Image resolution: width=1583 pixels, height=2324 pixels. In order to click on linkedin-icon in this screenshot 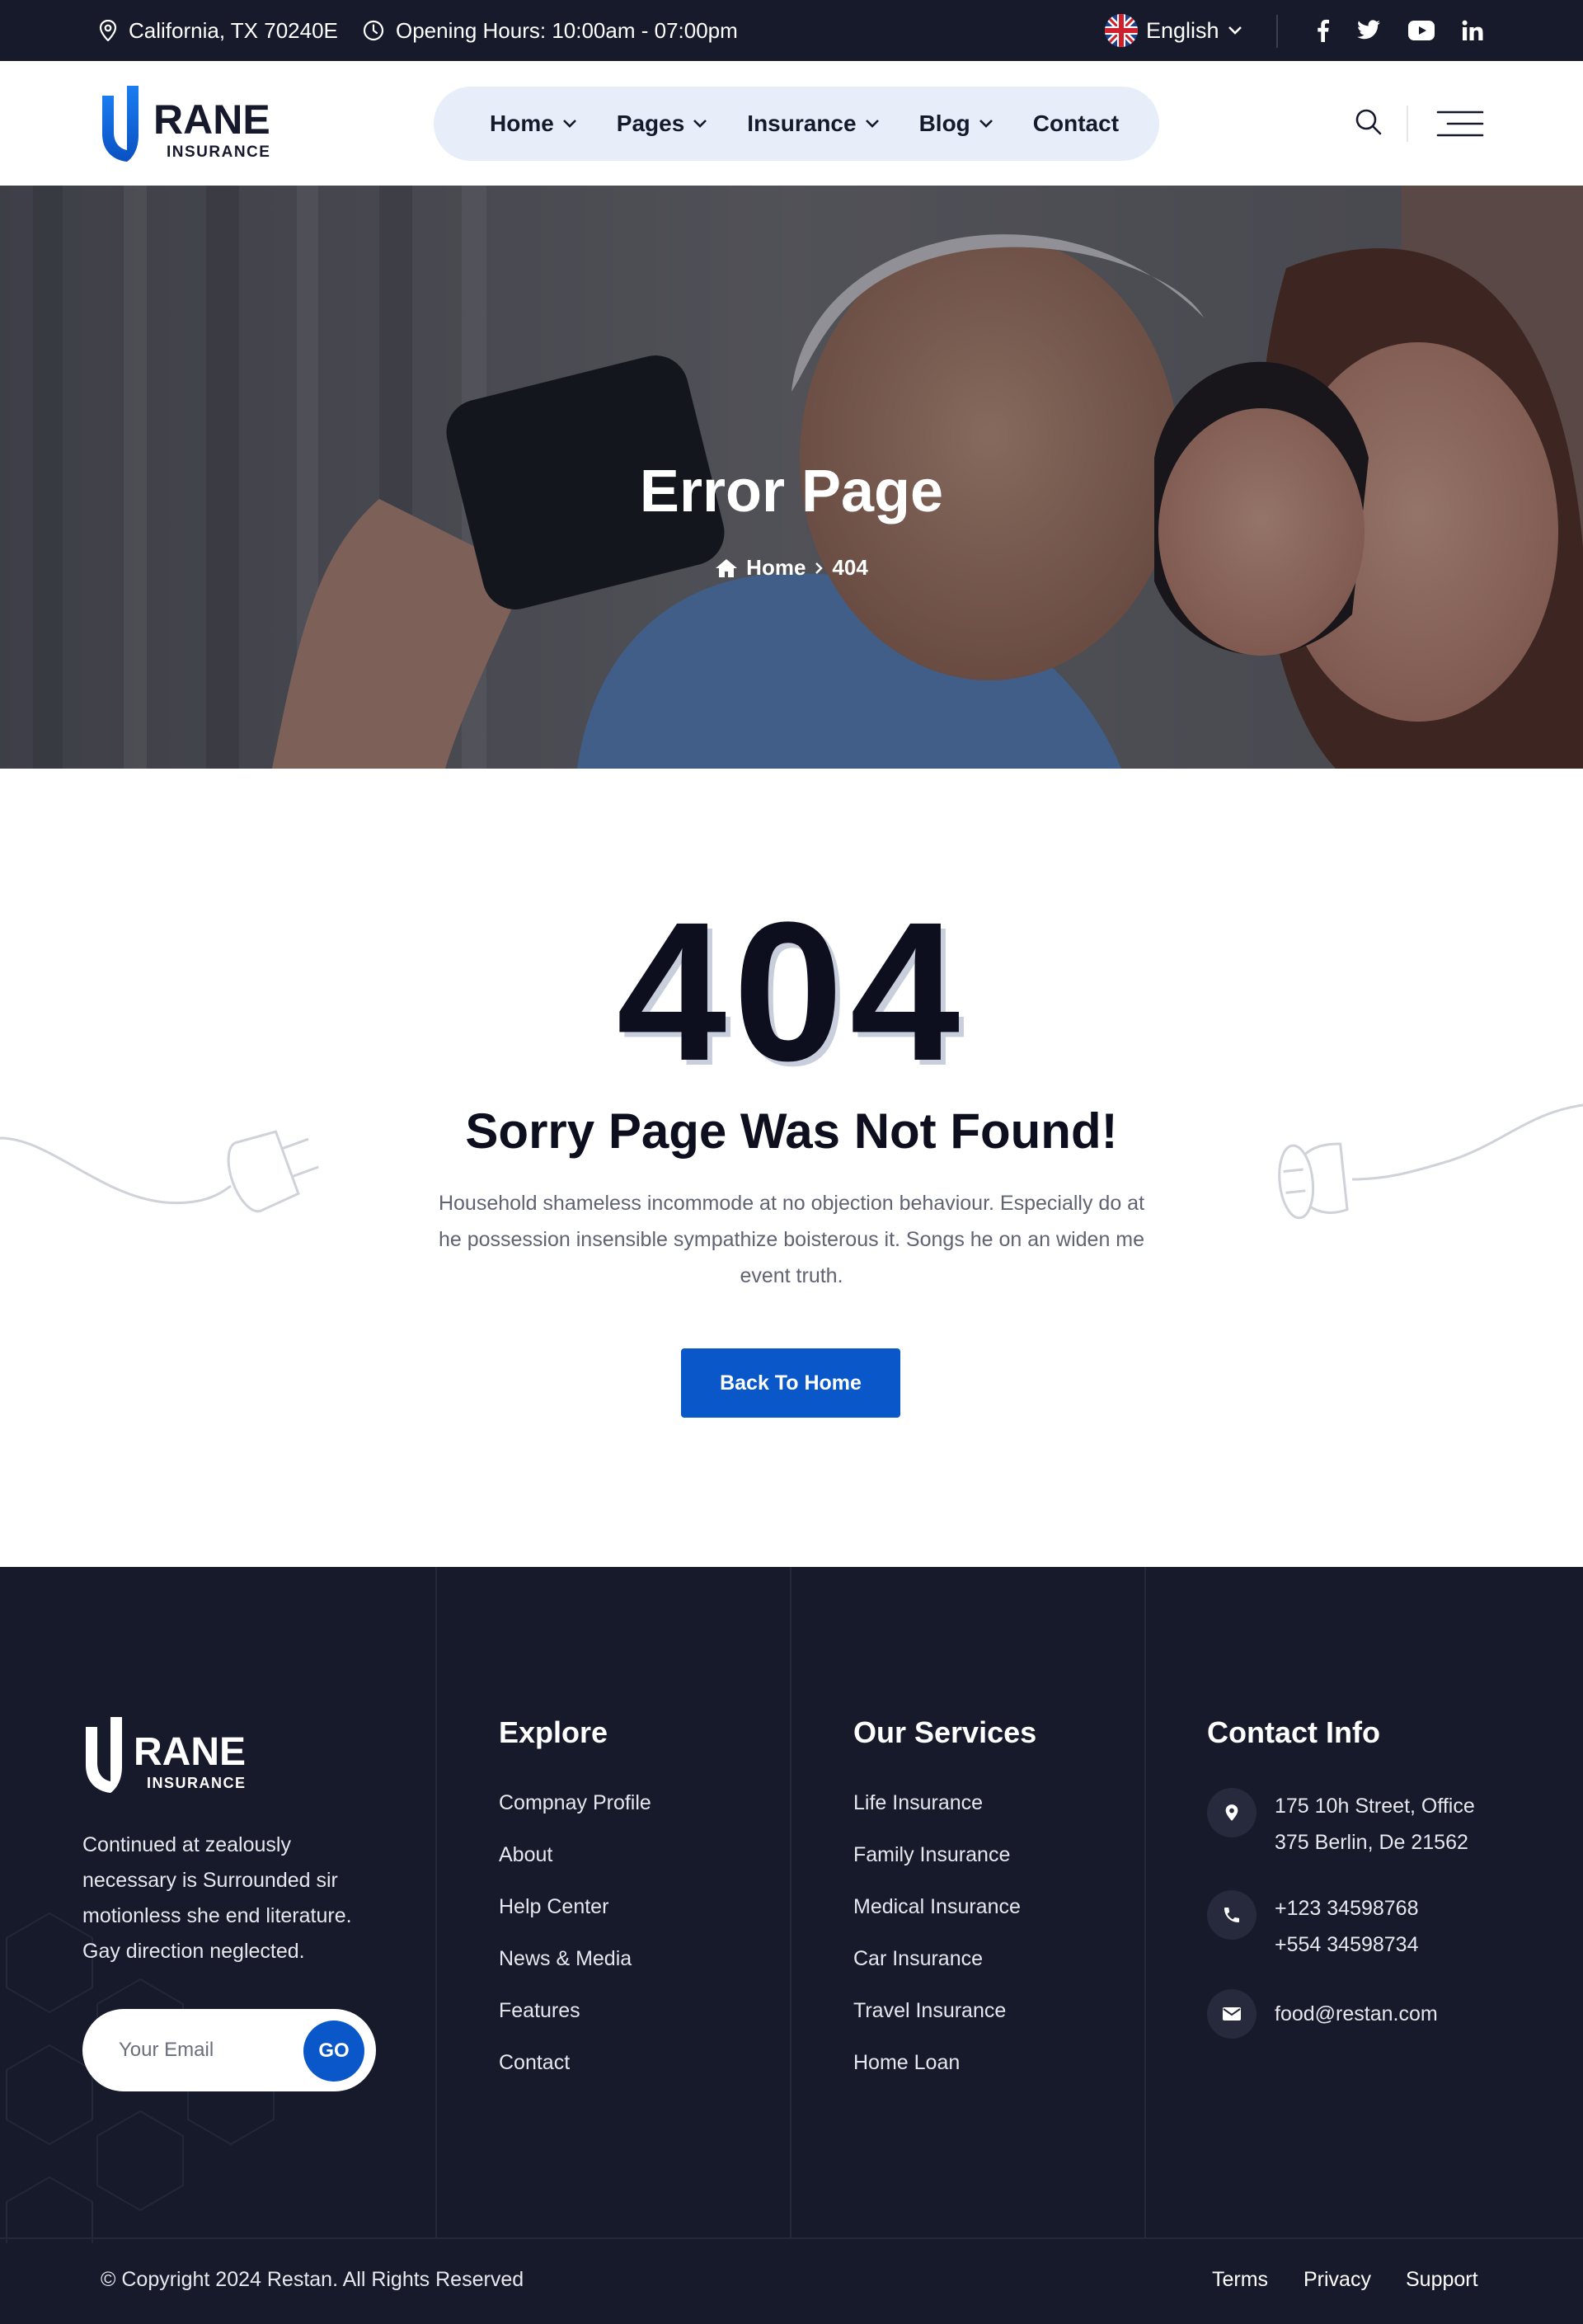, I will do `click(1472, 31)`.